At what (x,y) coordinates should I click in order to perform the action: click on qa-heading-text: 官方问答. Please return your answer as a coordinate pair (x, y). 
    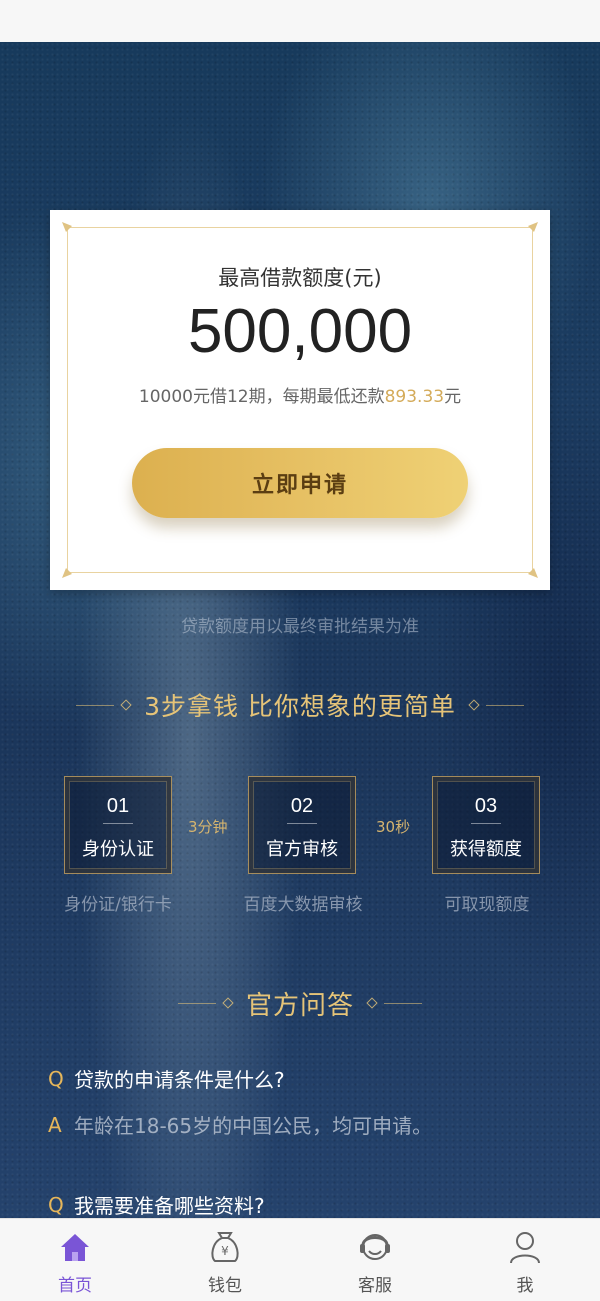
    Looking at the image, I should click on (299, 1005).